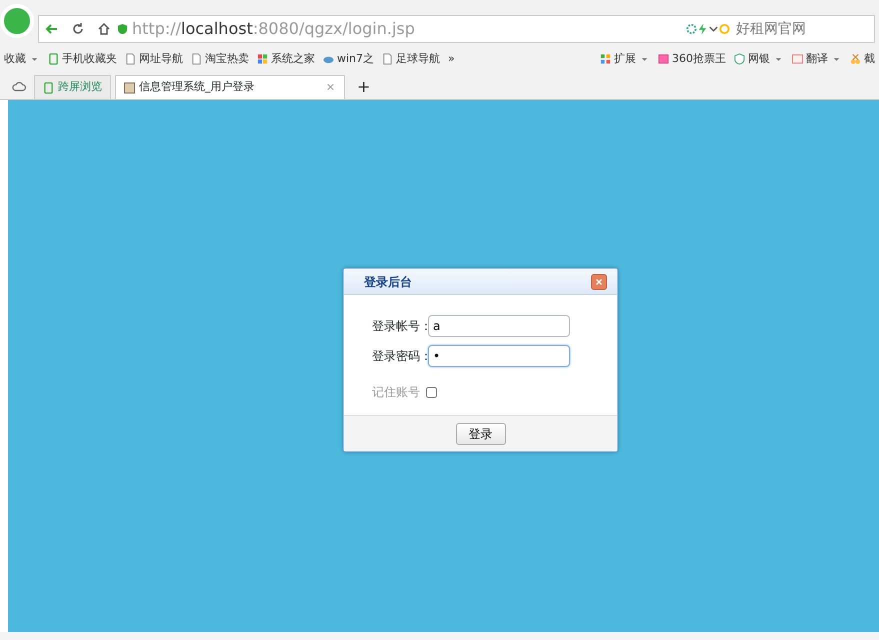 Image resolution: width=879 pixels, height=640 pixels. Describe the element at coordinates (759, 59) in the screenshot. I see `bookmark-item: 网银` at that location.